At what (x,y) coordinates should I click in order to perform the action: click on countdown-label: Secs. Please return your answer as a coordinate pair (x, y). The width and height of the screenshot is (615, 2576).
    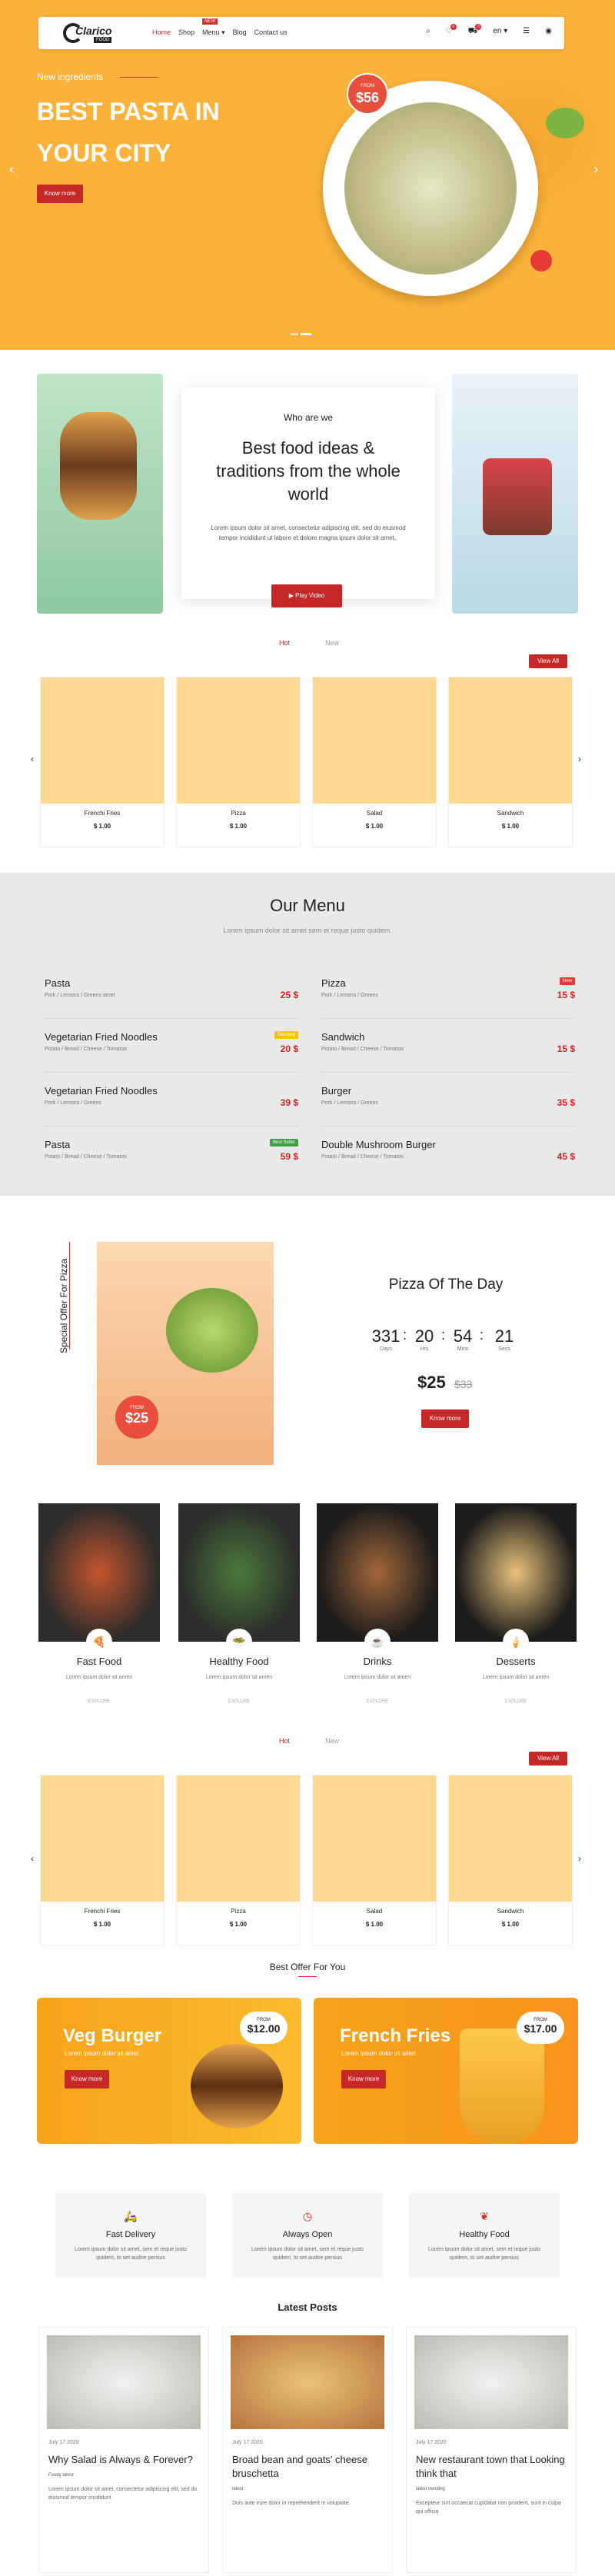
    Looking at the image, I should click on (504, 1349).